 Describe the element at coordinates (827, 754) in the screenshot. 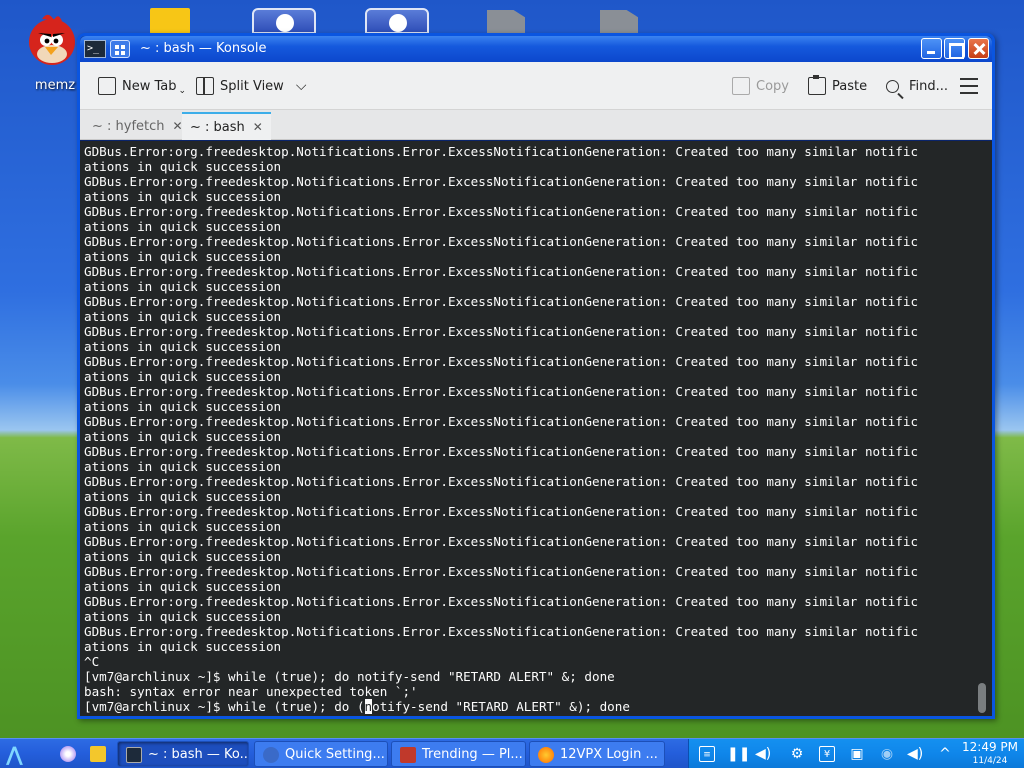

I see `key-icon: ¥` at that location.